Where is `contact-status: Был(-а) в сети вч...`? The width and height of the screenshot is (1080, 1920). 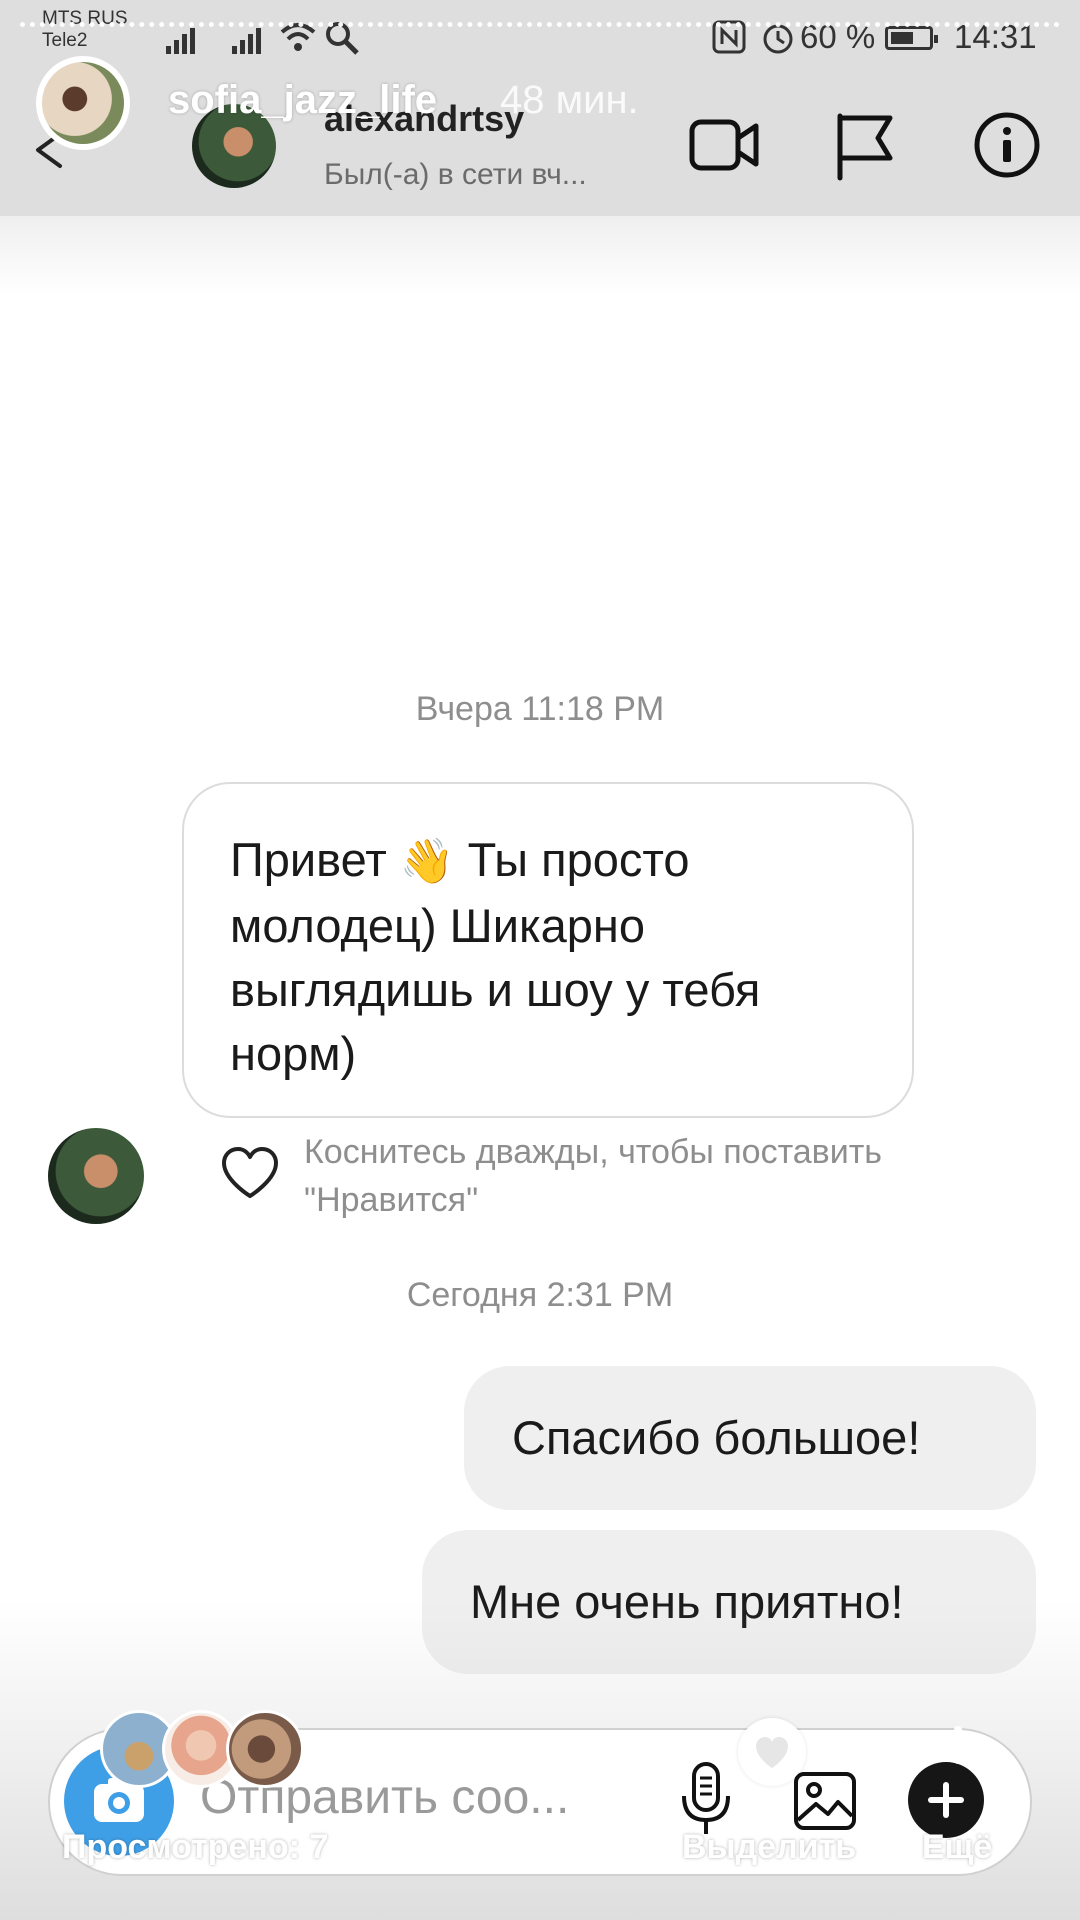 contact-status: Был(-а) в сети вч... is located at coordinates (455, 174).